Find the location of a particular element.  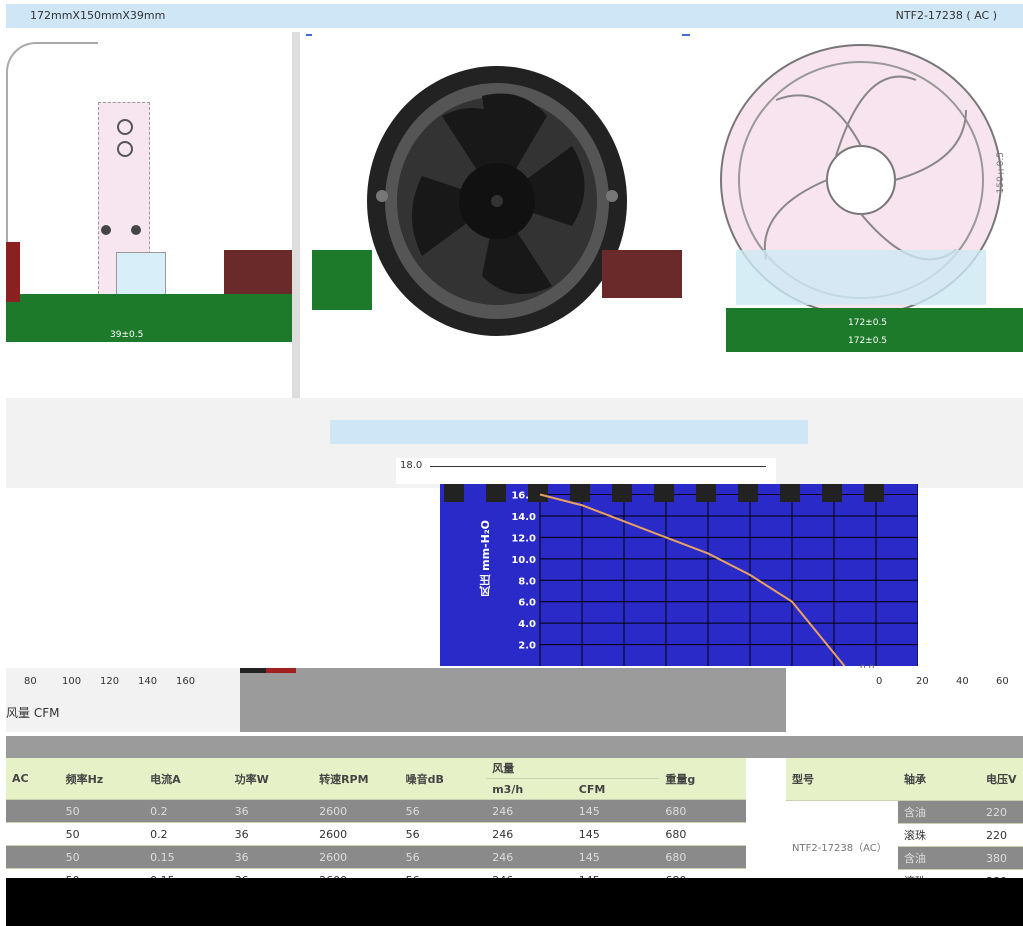

x-ticks-right: 0 20 40 60 is located at coordinates (949, 683).